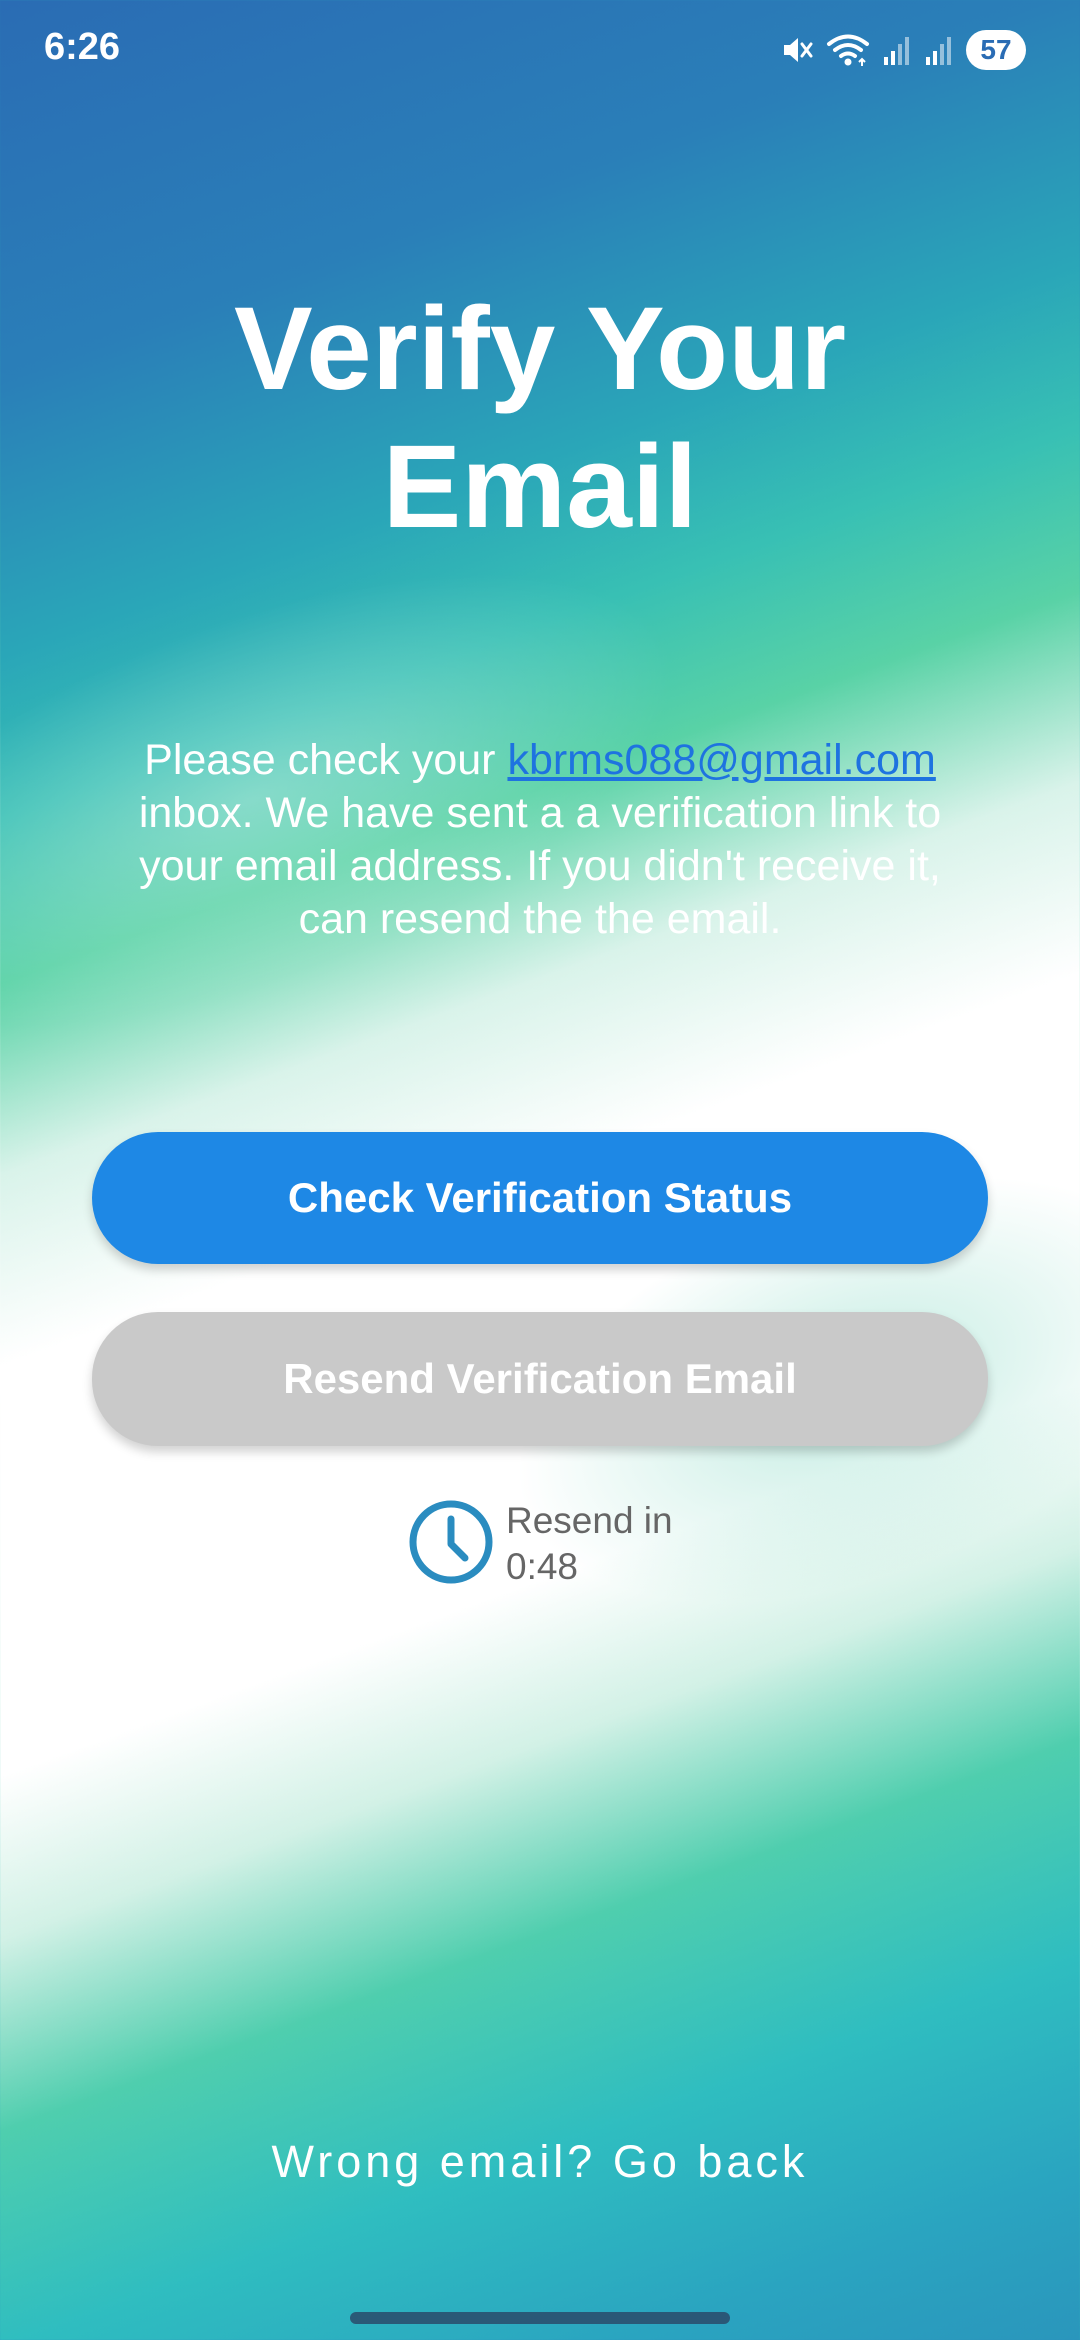 This screenshot has height=2340, width=1080. Describe the element at coordinates (82, 47) in the screenshot. I see `status-time: 6:26` at that location.